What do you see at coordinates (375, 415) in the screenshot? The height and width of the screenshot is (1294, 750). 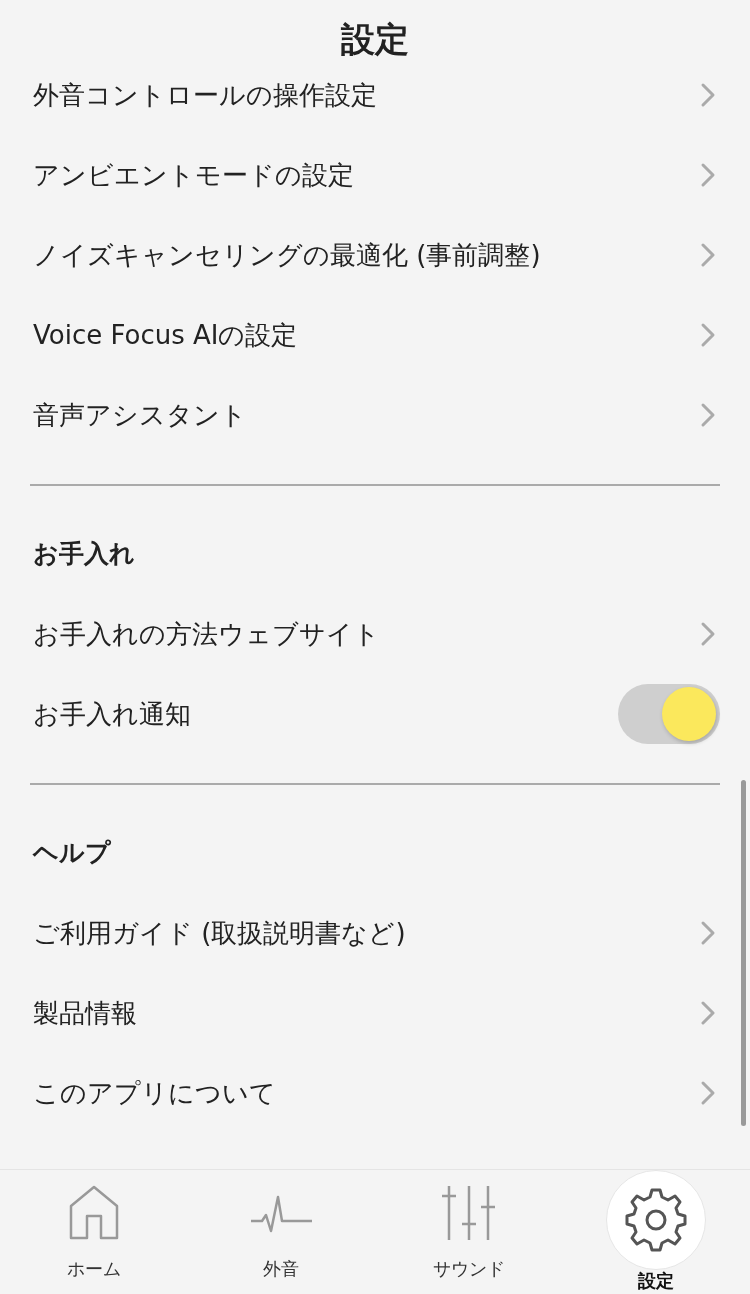 I see `settings-item: 音声アシスタント` at bounding box center [375, 415].